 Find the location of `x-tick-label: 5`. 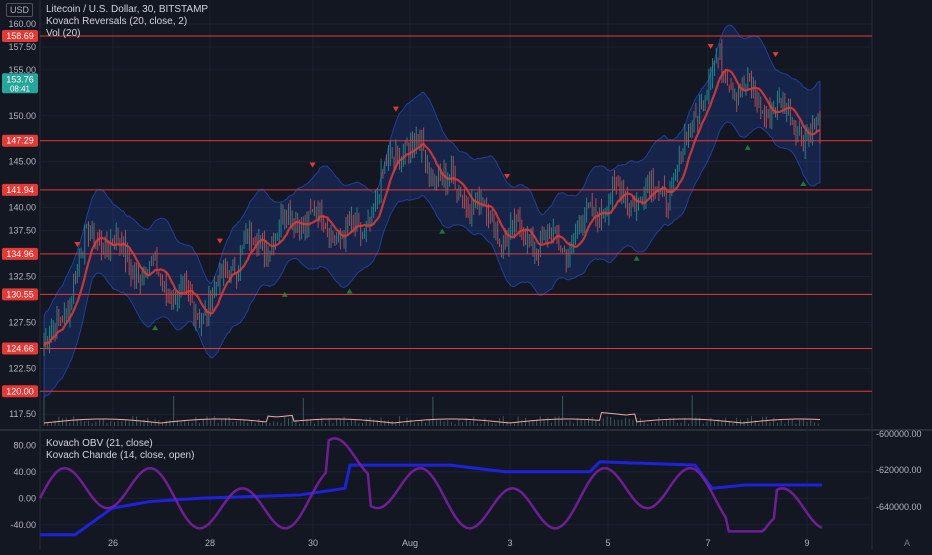

x-tick-label: 5 is located at coordinates (607, 543).